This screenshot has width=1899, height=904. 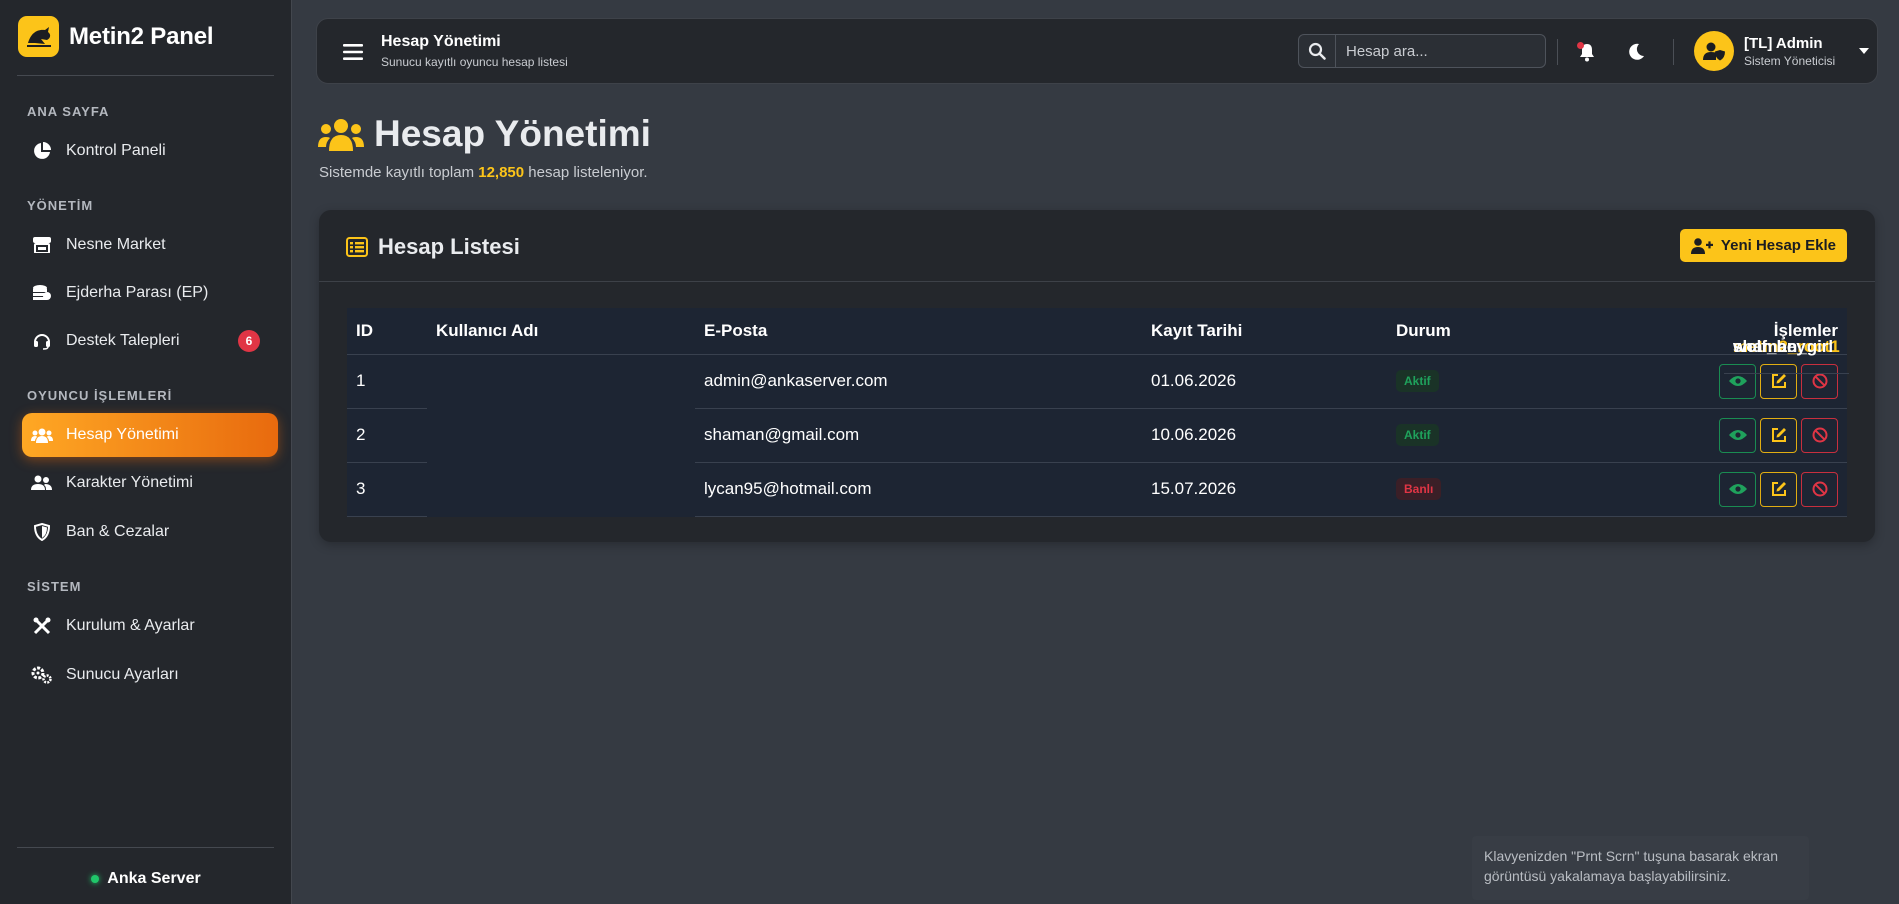 I want to click on column-header: Kullanıcı Adı, so click(x=561, y=331).